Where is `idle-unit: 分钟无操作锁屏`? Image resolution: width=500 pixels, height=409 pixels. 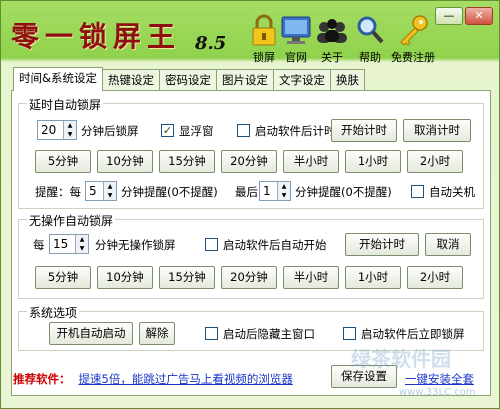
idle-unit: 分钟无操作锁屏 is located at coordinates (135, 245).